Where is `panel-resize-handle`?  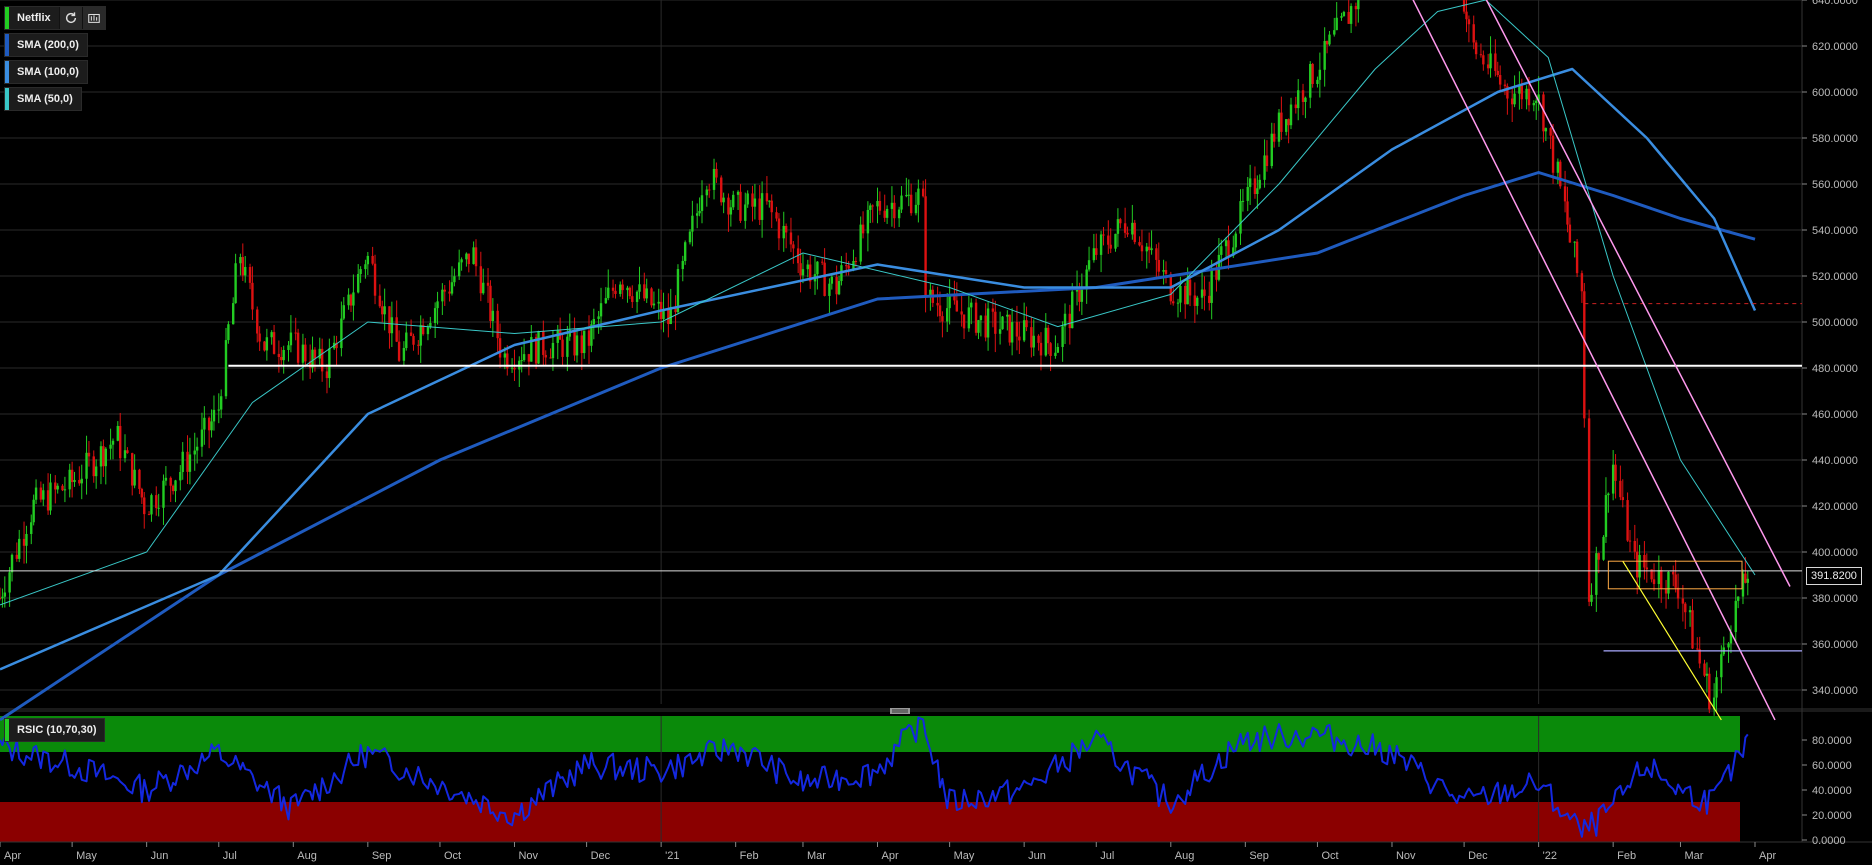
panel-resize-handle is located at coordinates (900, 711).